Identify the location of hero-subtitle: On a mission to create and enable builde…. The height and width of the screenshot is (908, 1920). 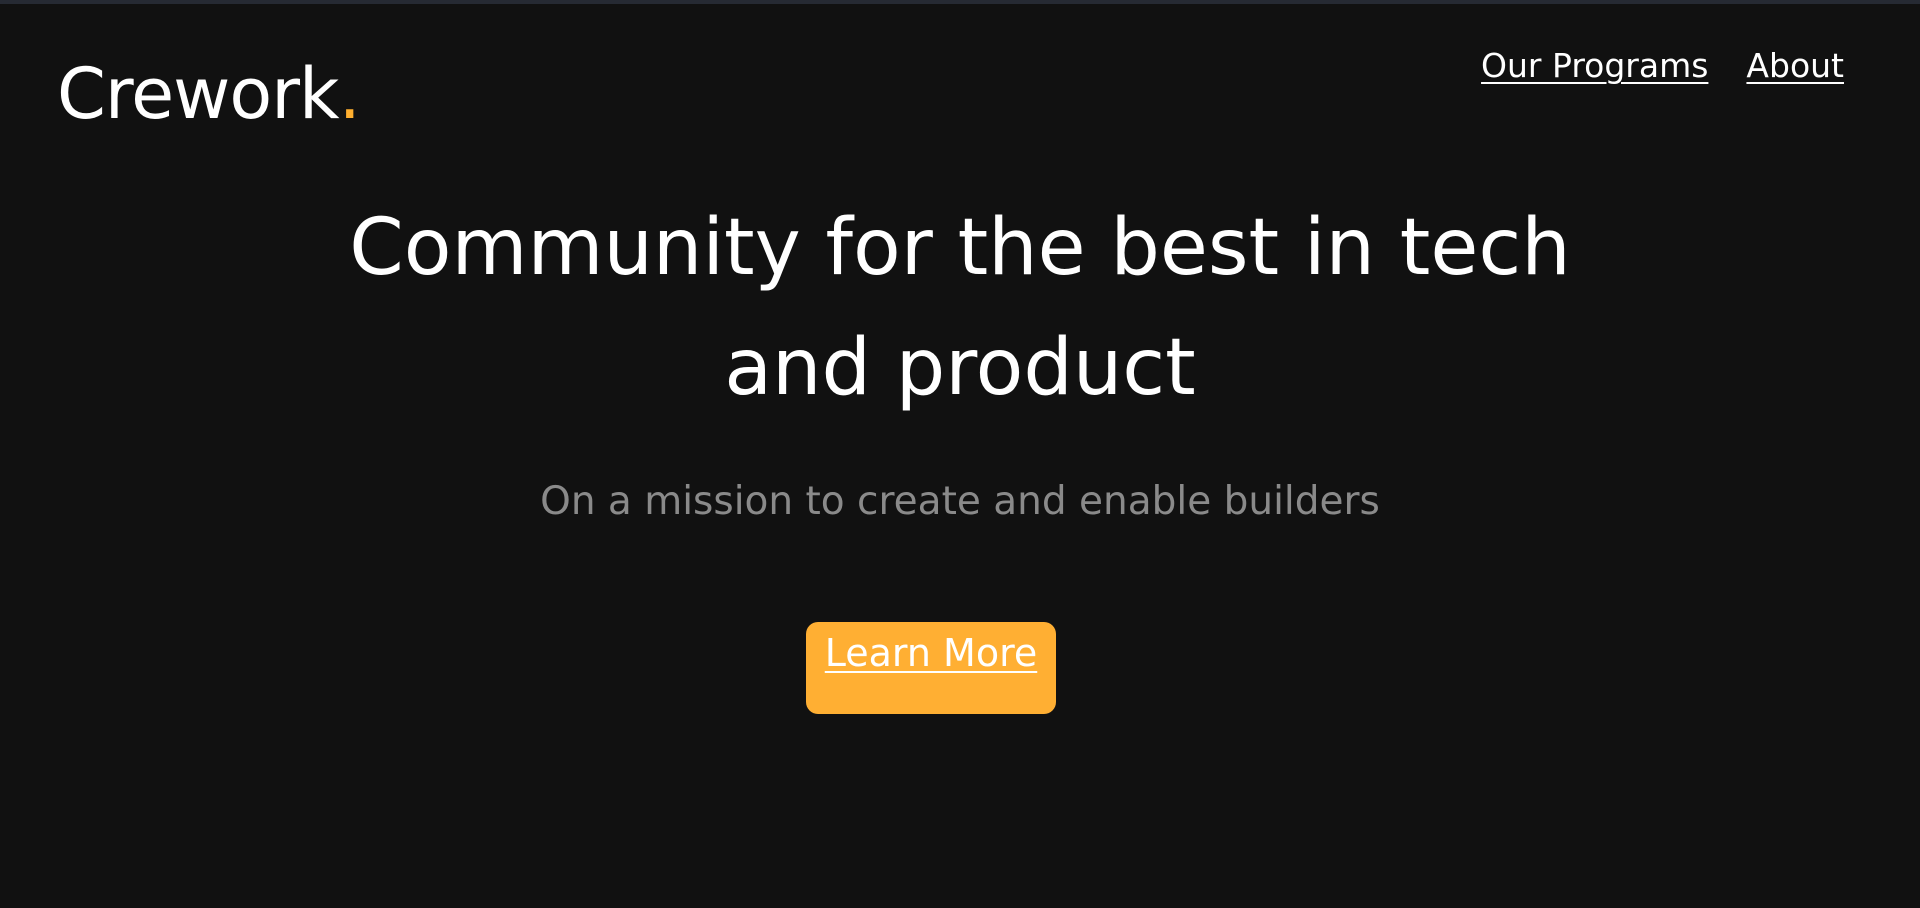
(960, 501).